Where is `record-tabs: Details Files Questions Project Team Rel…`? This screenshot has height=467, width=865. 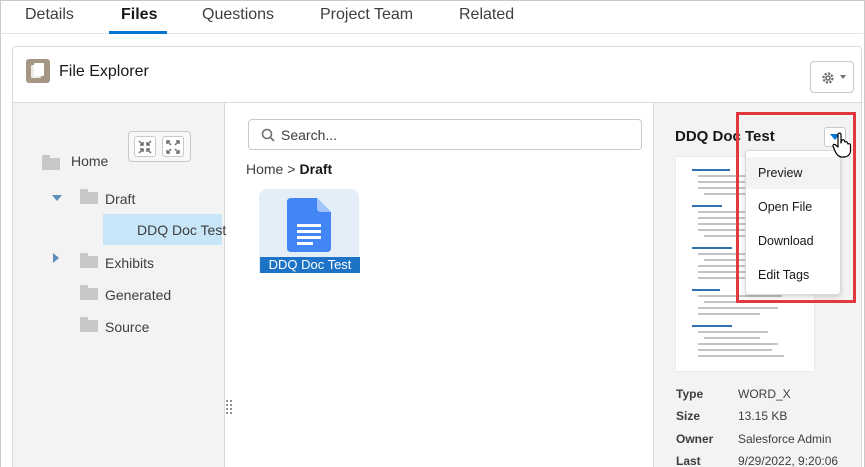 record-tabs: Details Files Questions Project Team Rel… is located at coordinates (431, 17).